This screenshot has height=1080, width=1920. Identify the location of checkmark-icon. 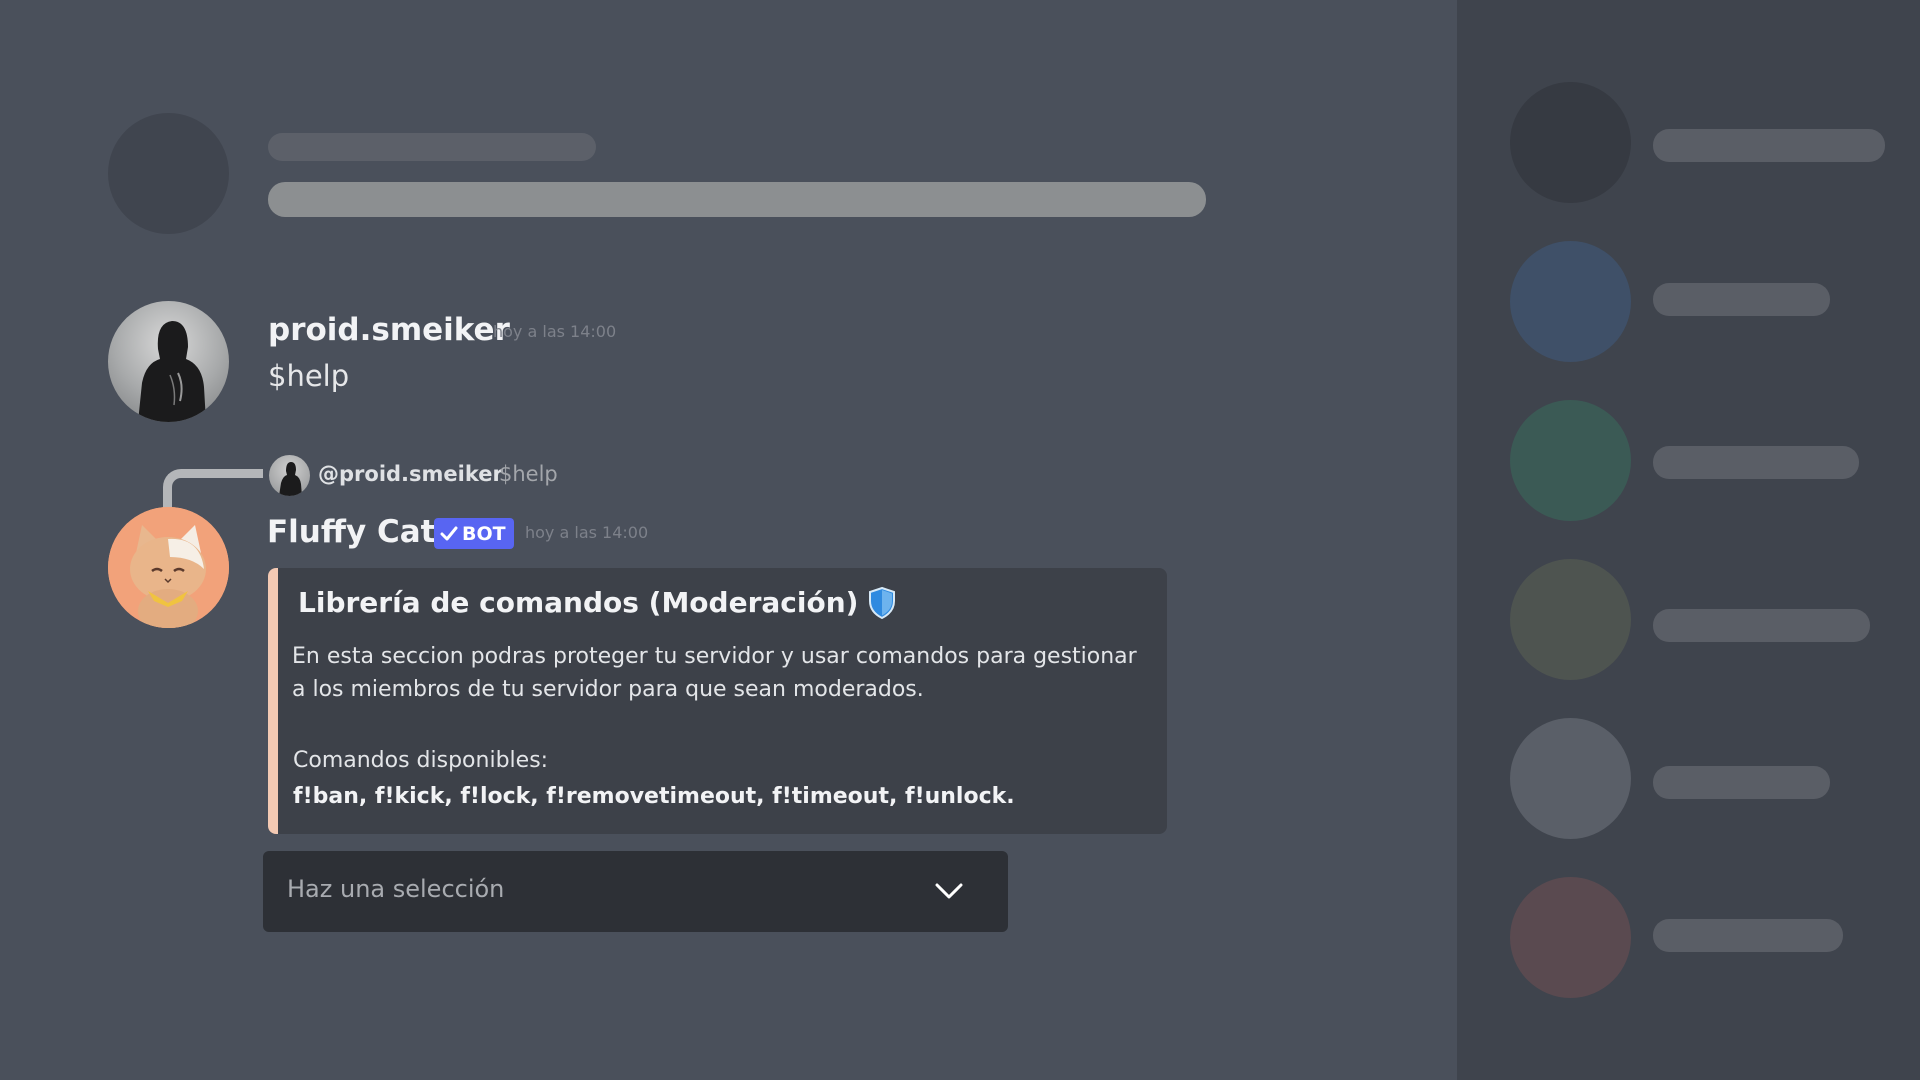
(449, 533).